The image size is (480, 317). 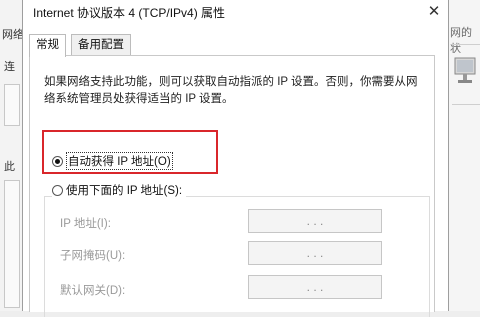 I want to click on background-label-network: 网络, so click(x=13, y=35).